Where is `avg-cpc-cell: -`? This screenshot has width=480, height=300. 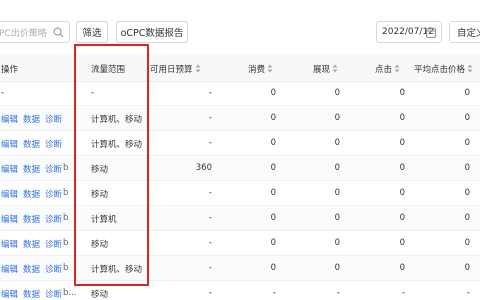
avg-cpc-cell: - is located at coordinates (468, 293).